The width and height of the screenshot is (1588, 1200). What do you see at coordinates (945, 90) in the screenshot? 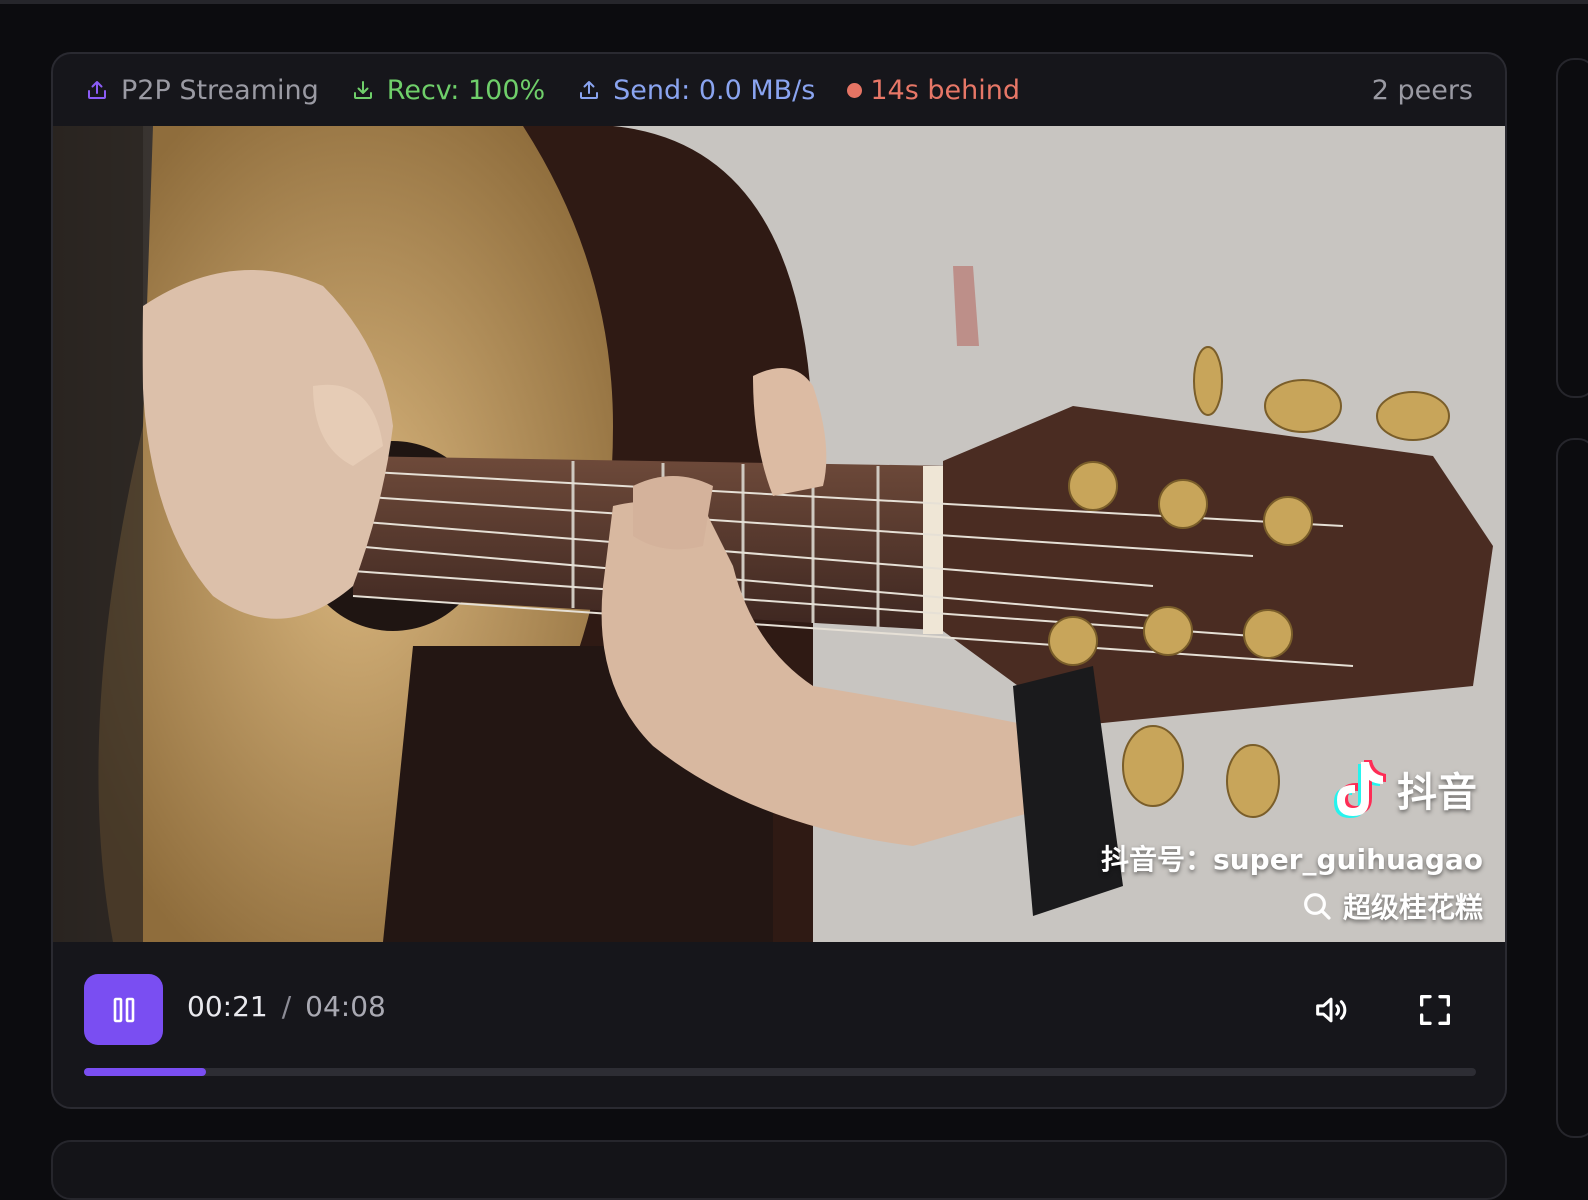
I see `lag-label: 14s behind` at bounding box center [945, 90].